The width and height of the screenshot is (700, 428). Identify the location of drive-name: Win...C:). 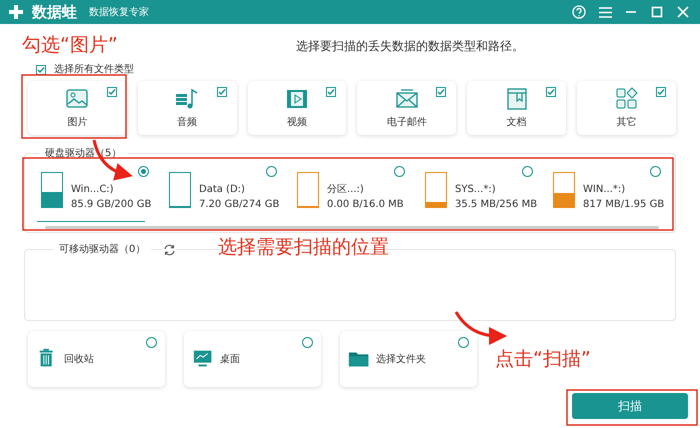
(93, 190).